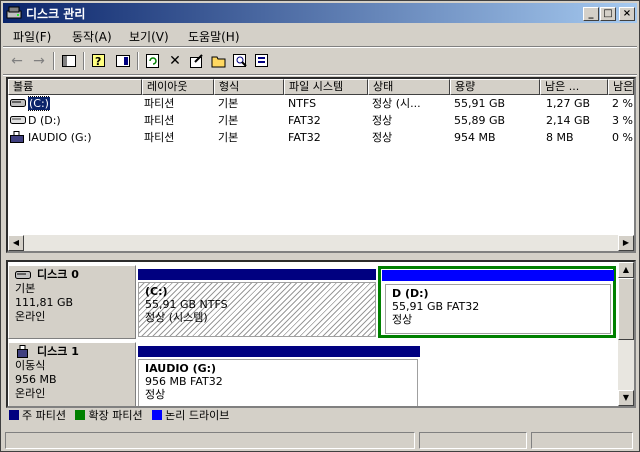 The width and height of the screenshot is (640, 452). I want to click on status-bar, so click(320, 440).